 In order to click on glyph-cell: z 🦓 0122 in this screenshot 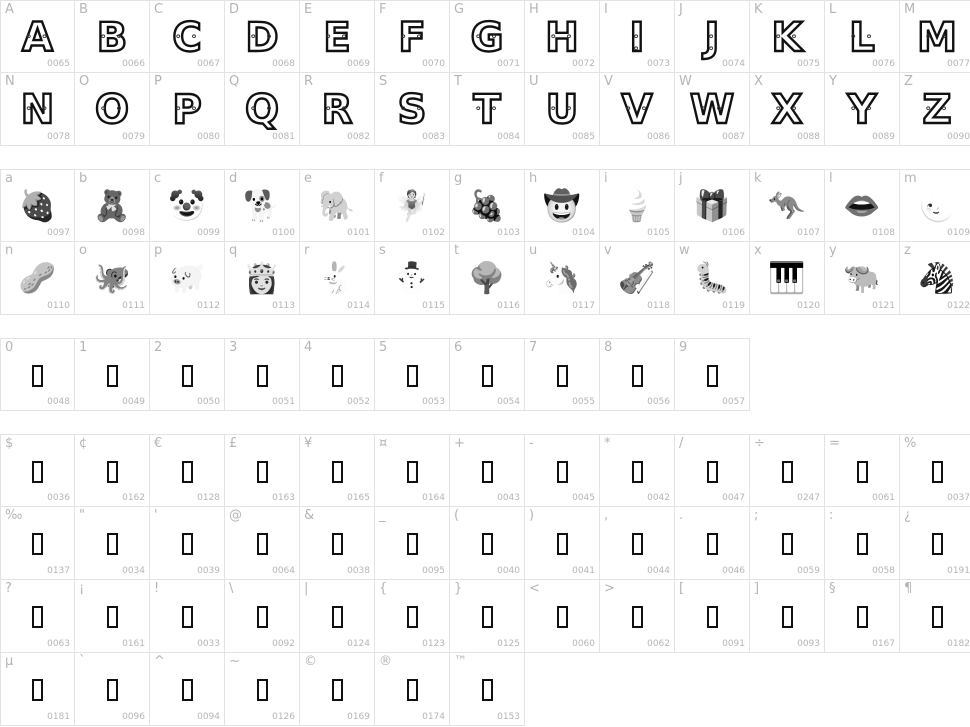, I will do `click(935, 278)`.